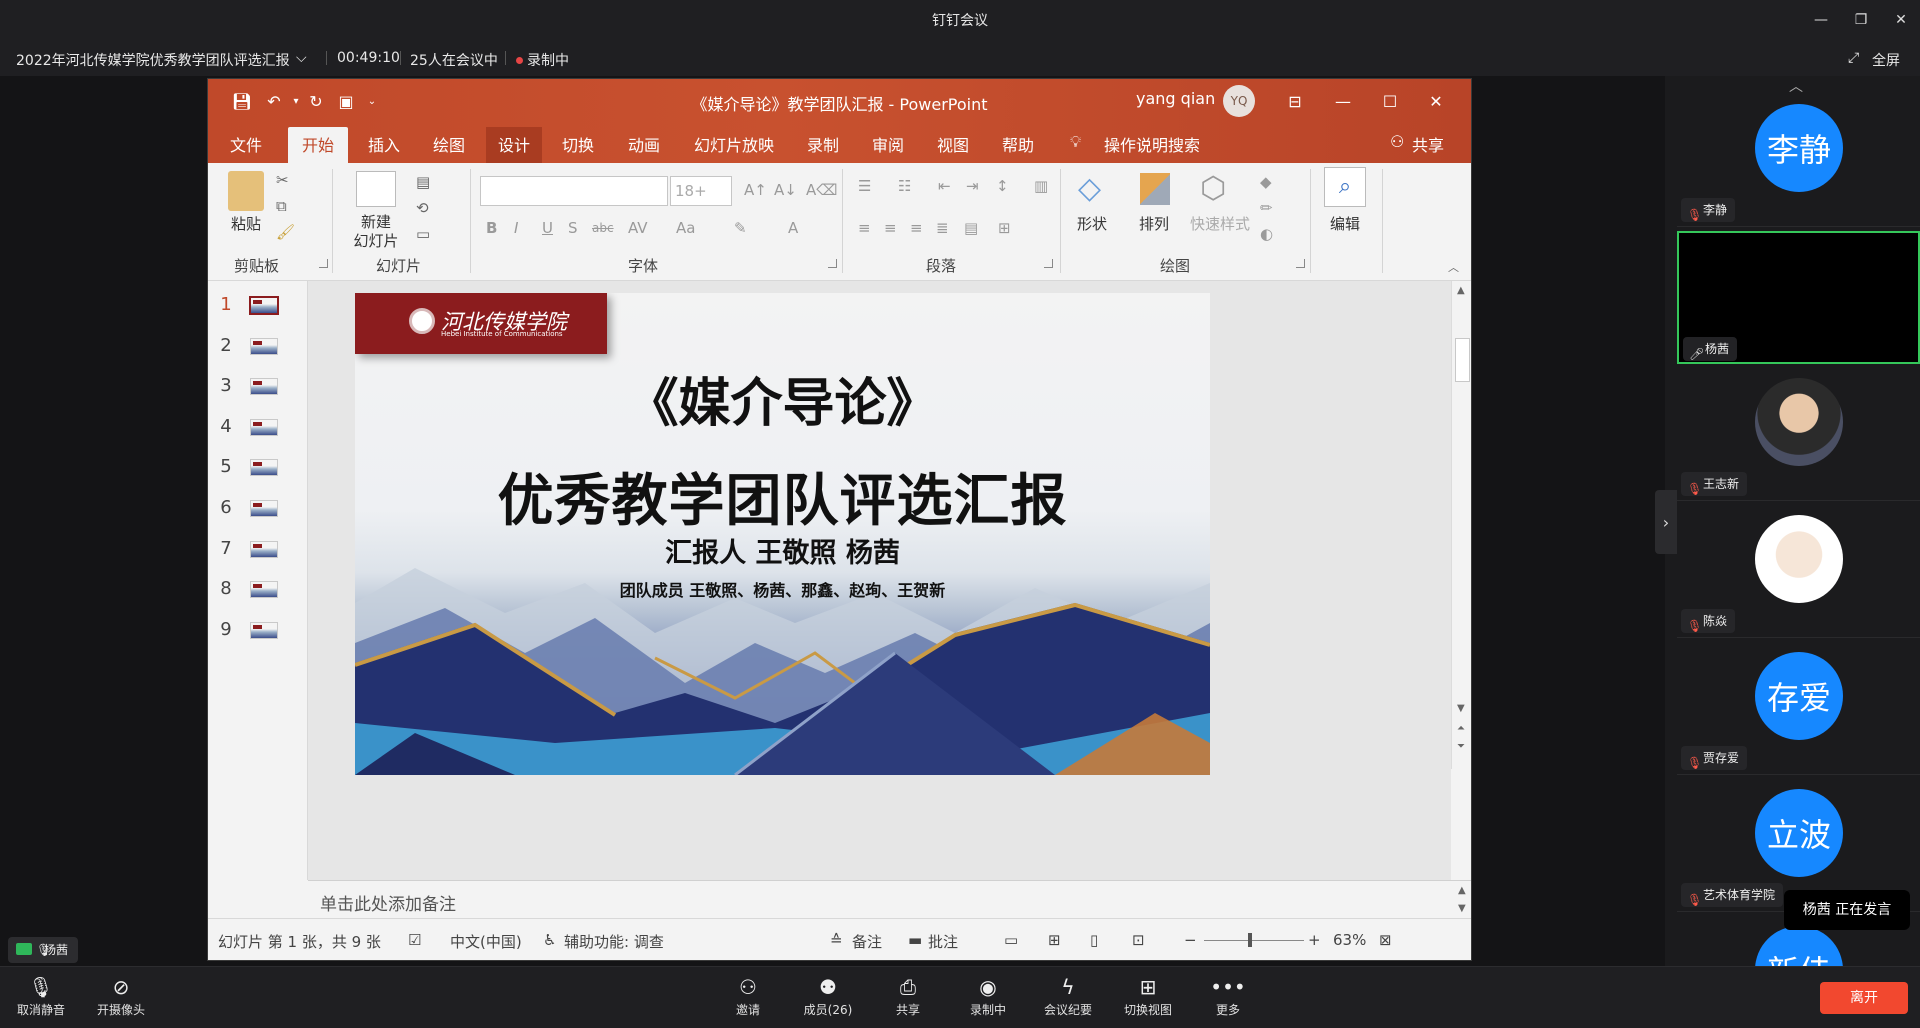 The image size is (1920, 1028). Describe the element at coordinates (1004, 228) in the screenshot. I see `smartart-icon: ⊞` at that location.